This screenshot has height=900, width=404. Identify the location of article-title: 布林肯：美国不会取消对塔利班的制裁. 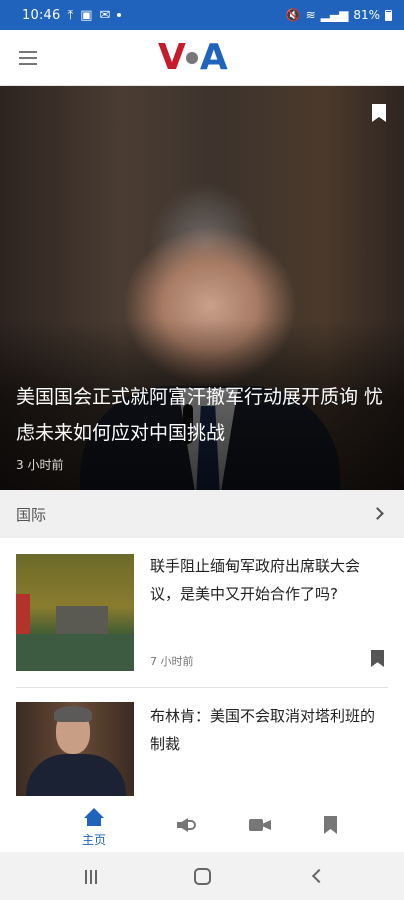
(263, 730).